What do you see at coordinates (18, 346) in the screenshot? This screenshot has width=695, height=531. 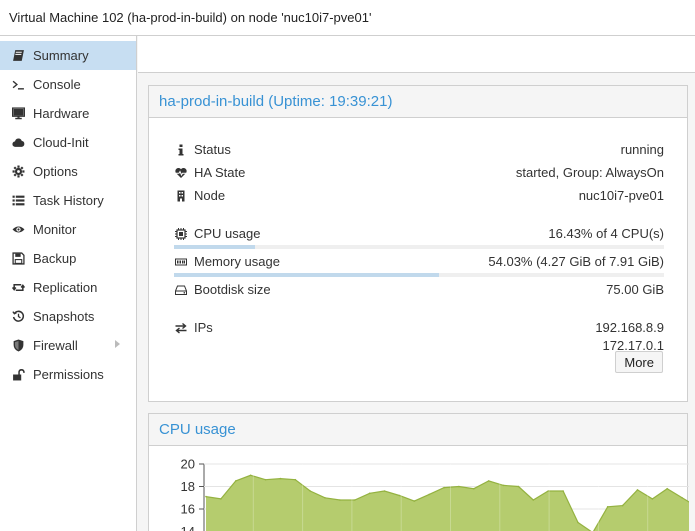 I see `shield-icon` at bounding box center [18, 346].